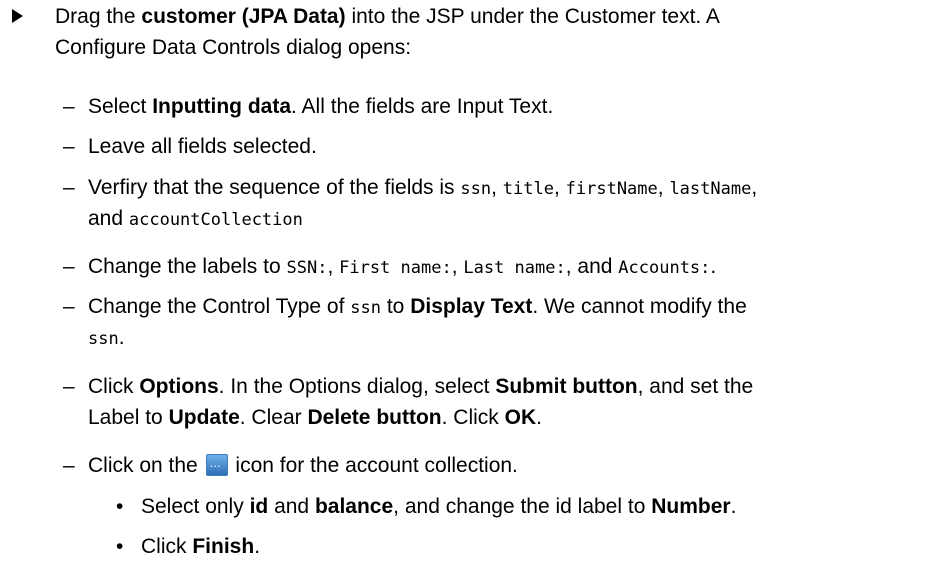 The height and width of the screenshot is (566, 949). Describe the element at coordinates (216, 465) in the screenshot. I see `browse-ellipsis-icon` at that location.